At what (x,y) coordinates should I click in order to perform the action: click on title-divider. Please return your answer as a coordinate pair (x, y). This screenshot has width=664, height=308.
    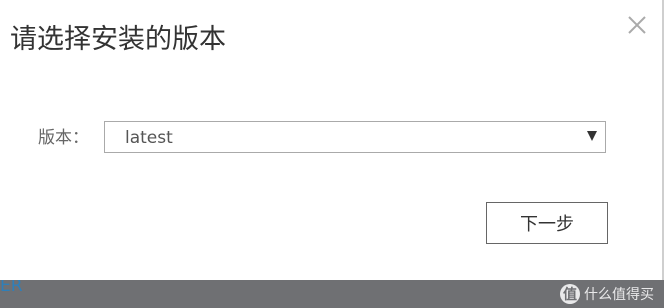
    Looking at the image, I should click on (331, 81).